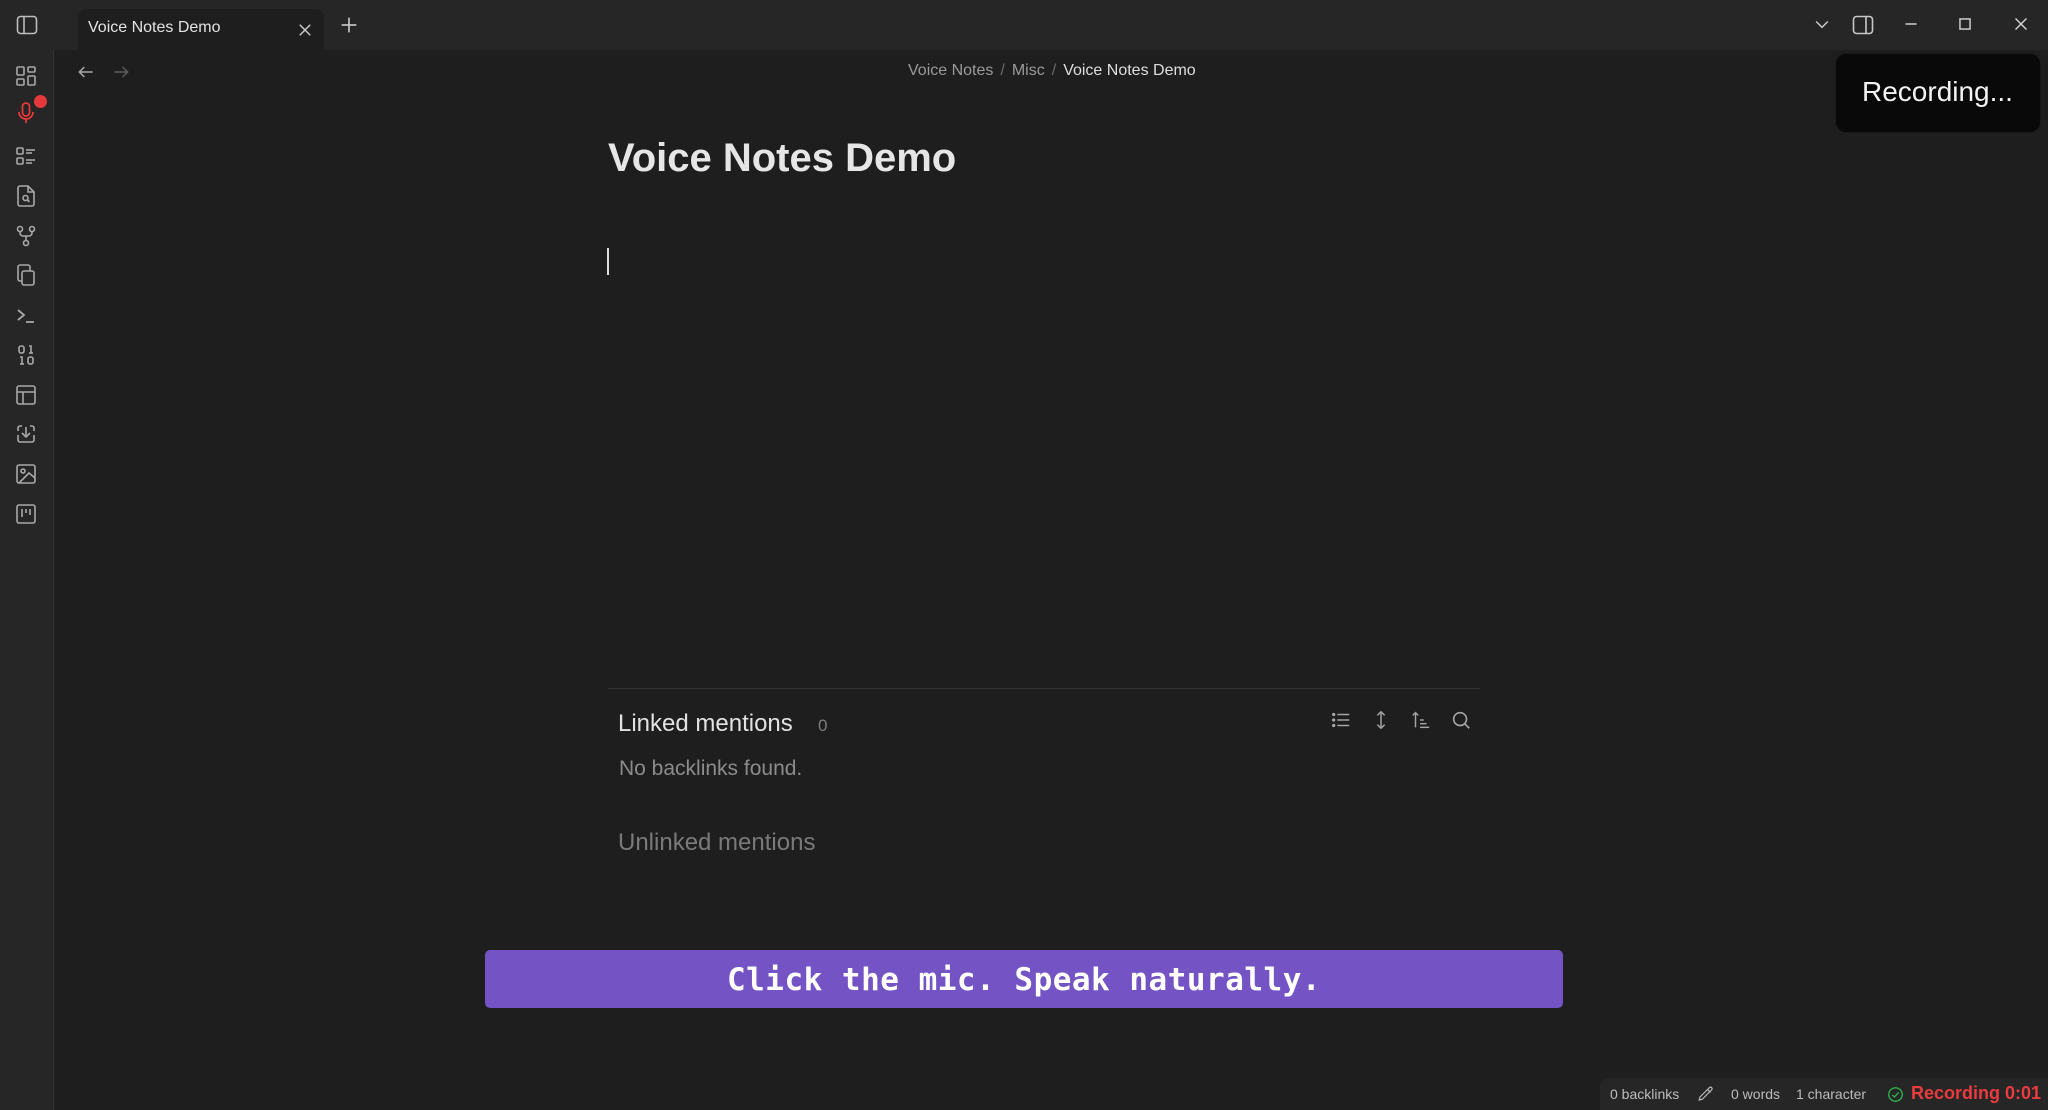  I want to click on breadcrumb: Voice Notes / Misc / Voice Notes Demo, so click(1052, 71).